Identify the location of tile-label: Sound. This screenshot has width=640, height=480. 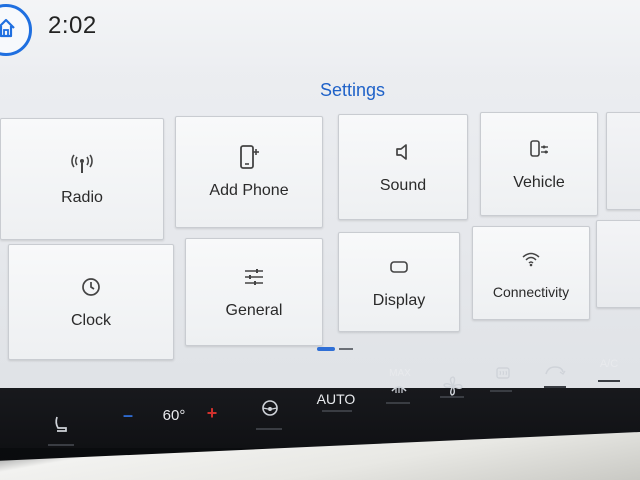
(403, 185).